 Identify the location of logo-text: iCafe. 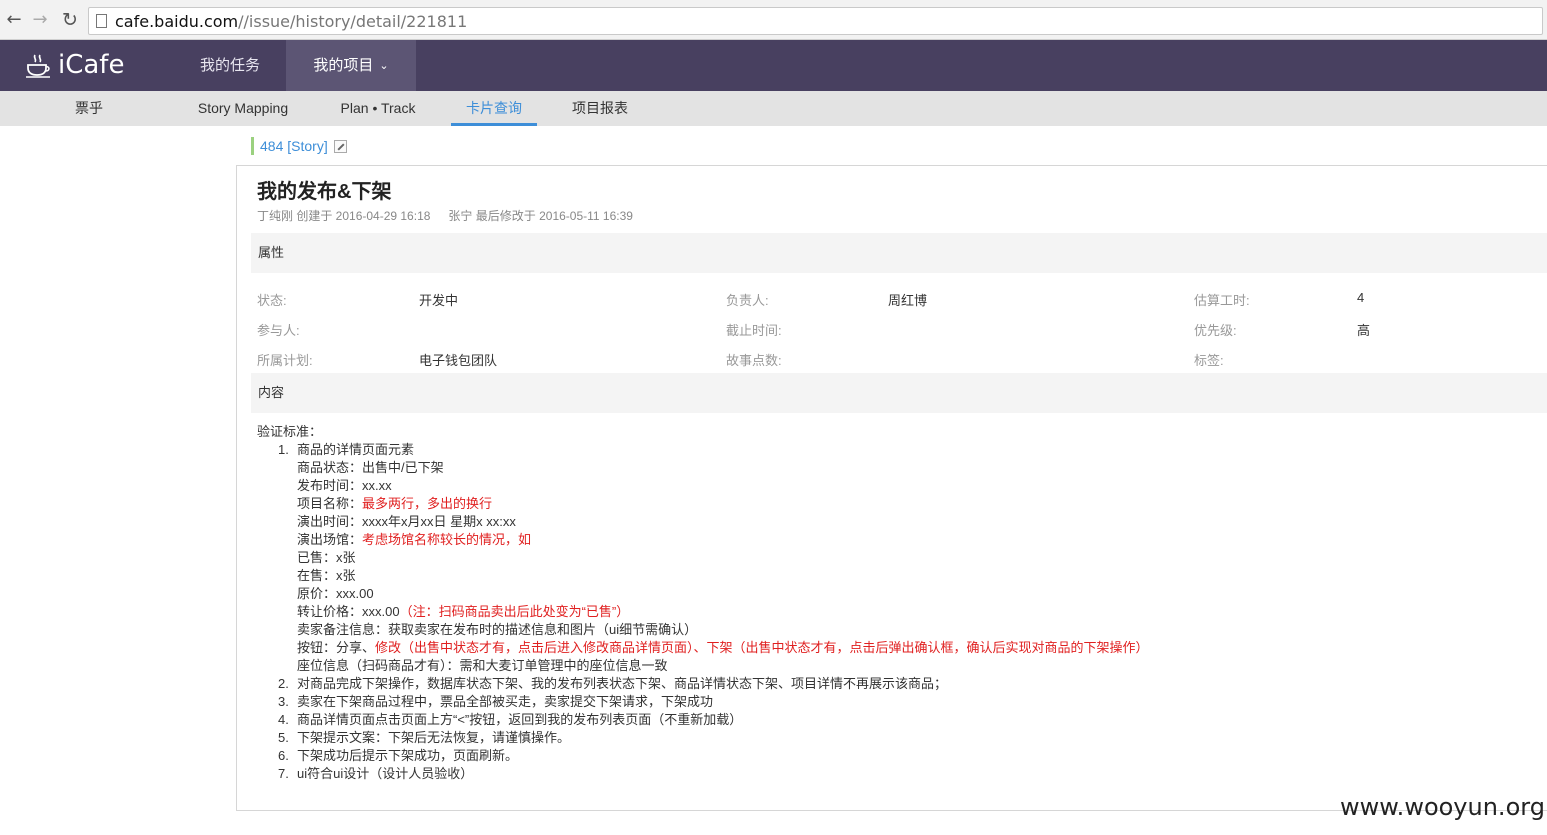
(91, 65).